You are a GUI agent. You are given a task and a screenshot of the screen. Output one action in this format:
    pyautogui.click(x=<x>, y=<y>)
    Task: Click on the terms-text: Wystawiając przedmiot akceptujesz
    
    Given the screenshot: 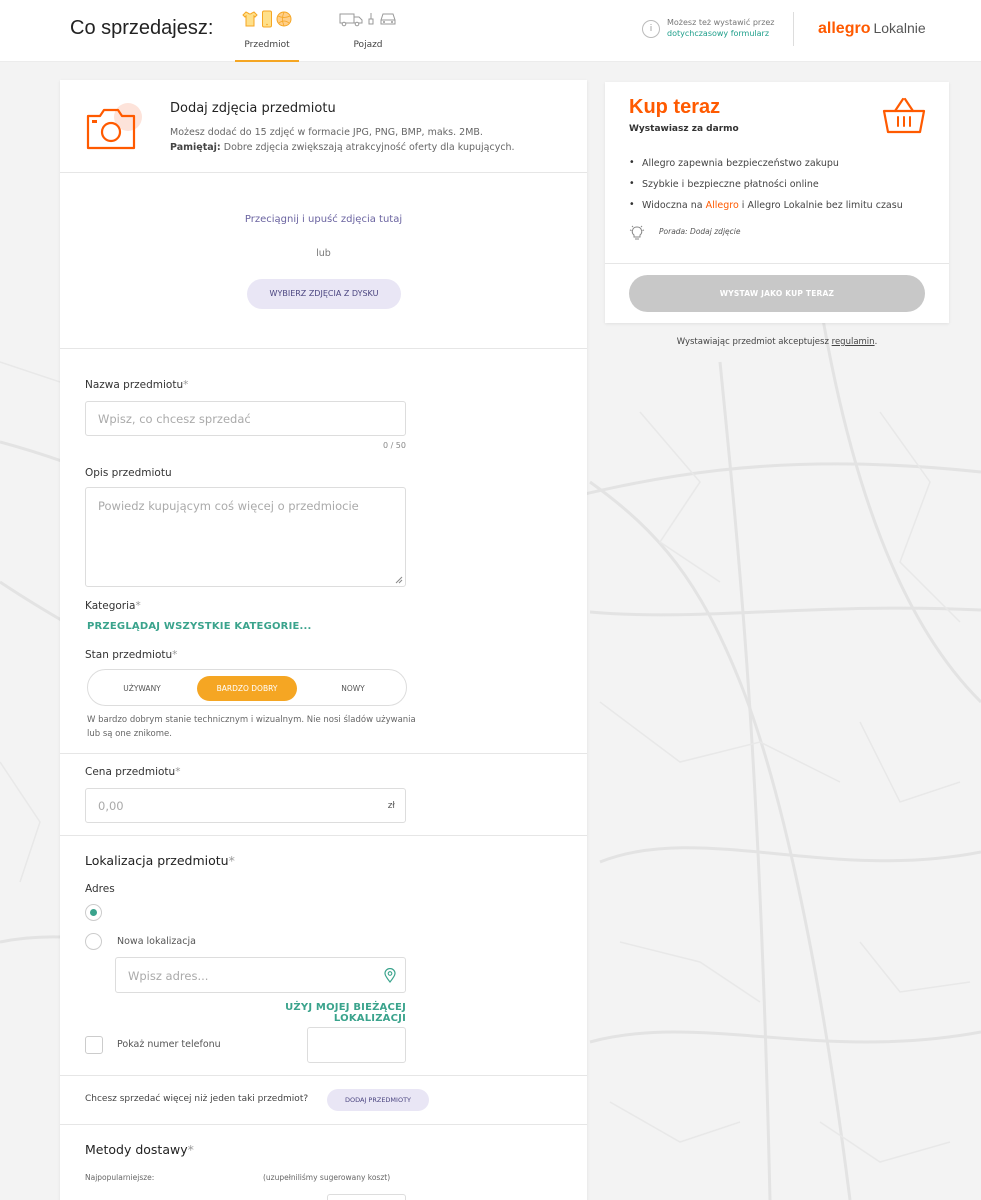 What is the action you would take?
    pyautogui.click(x=754, y=342)
    